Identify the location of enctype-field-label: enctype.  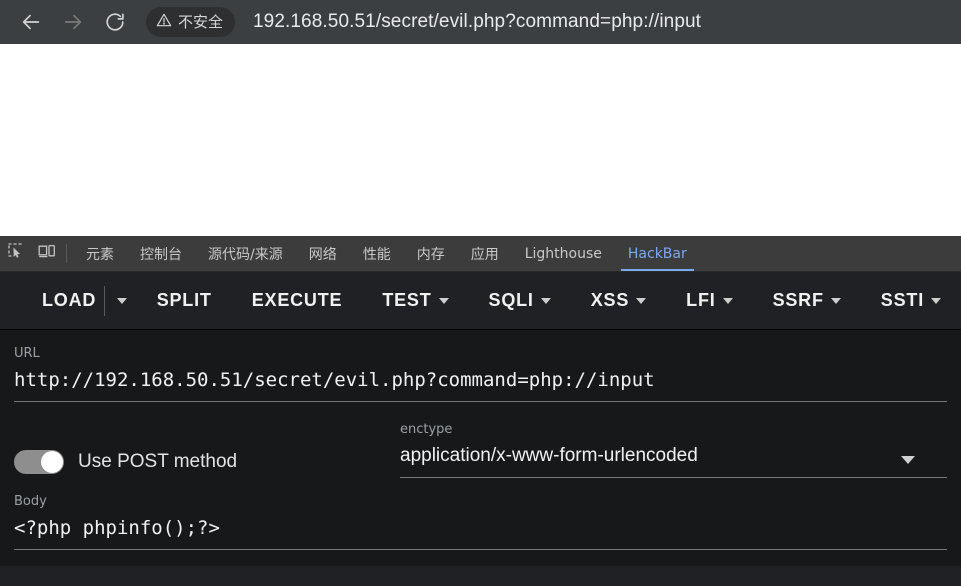
(426, 429).